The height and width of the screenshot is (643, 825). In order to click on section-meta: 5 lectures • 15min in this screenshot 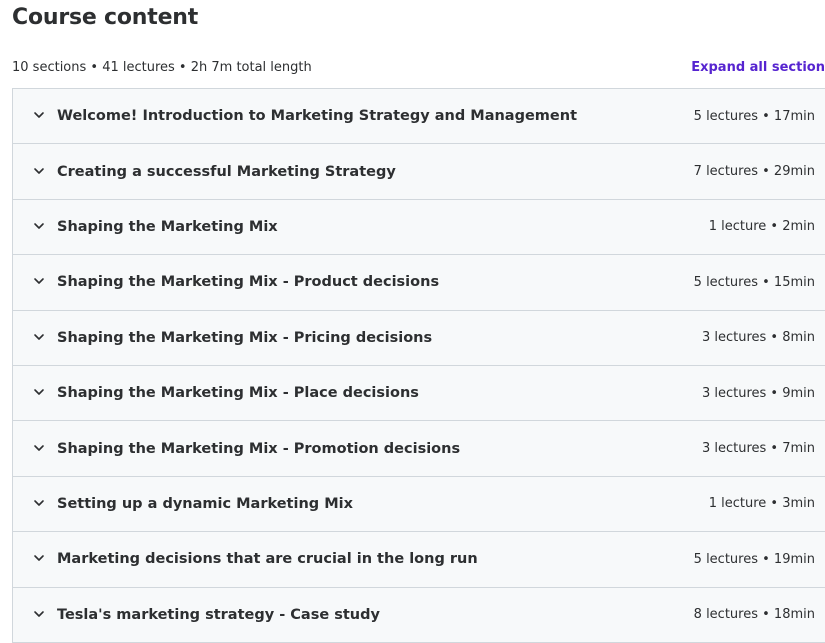, I will do `click(754, 282)`.